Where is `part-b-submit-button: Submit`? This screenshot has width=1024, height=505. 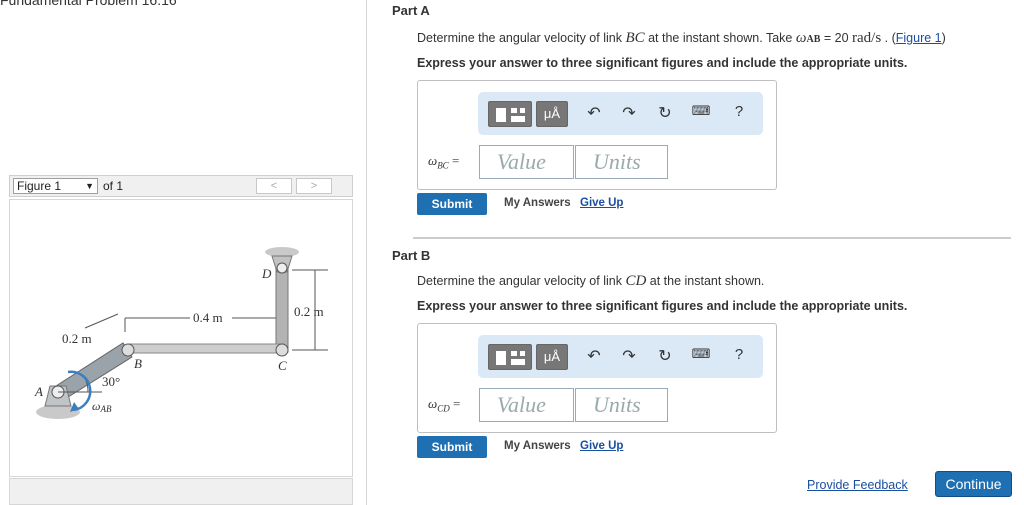
part-b-submit-button: Submit is located at coordinates (452, 447).